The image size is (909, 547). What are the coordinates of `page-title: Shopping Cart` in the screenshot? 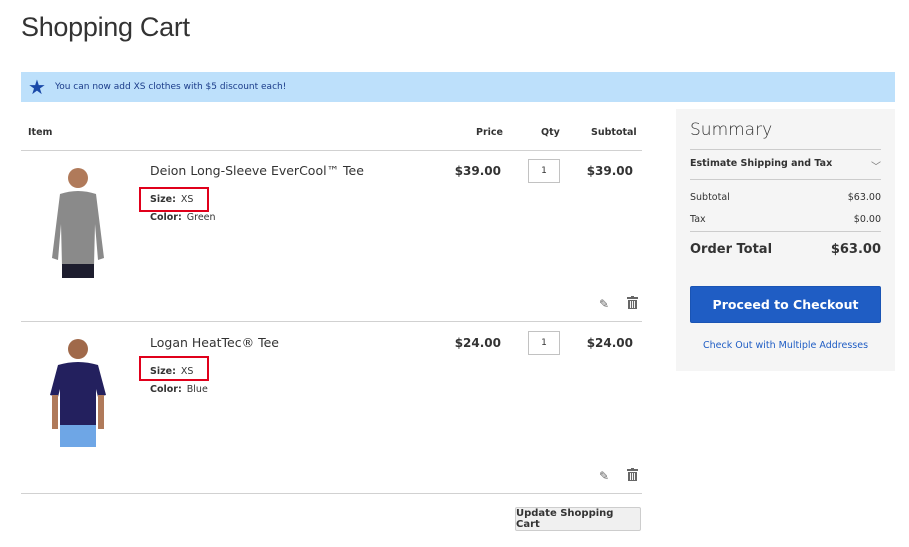 It's located at (105, 27).